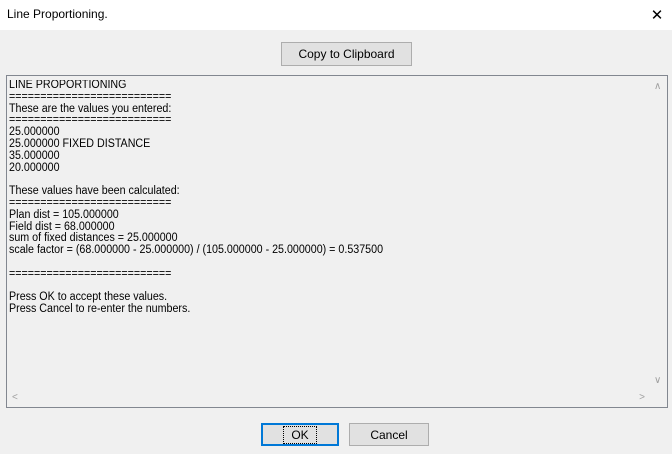 Image resolution: width=672 pixels, height=454 pixels. I want to click on copy-button-label: Copy to Clipboard, so click(346, 54).